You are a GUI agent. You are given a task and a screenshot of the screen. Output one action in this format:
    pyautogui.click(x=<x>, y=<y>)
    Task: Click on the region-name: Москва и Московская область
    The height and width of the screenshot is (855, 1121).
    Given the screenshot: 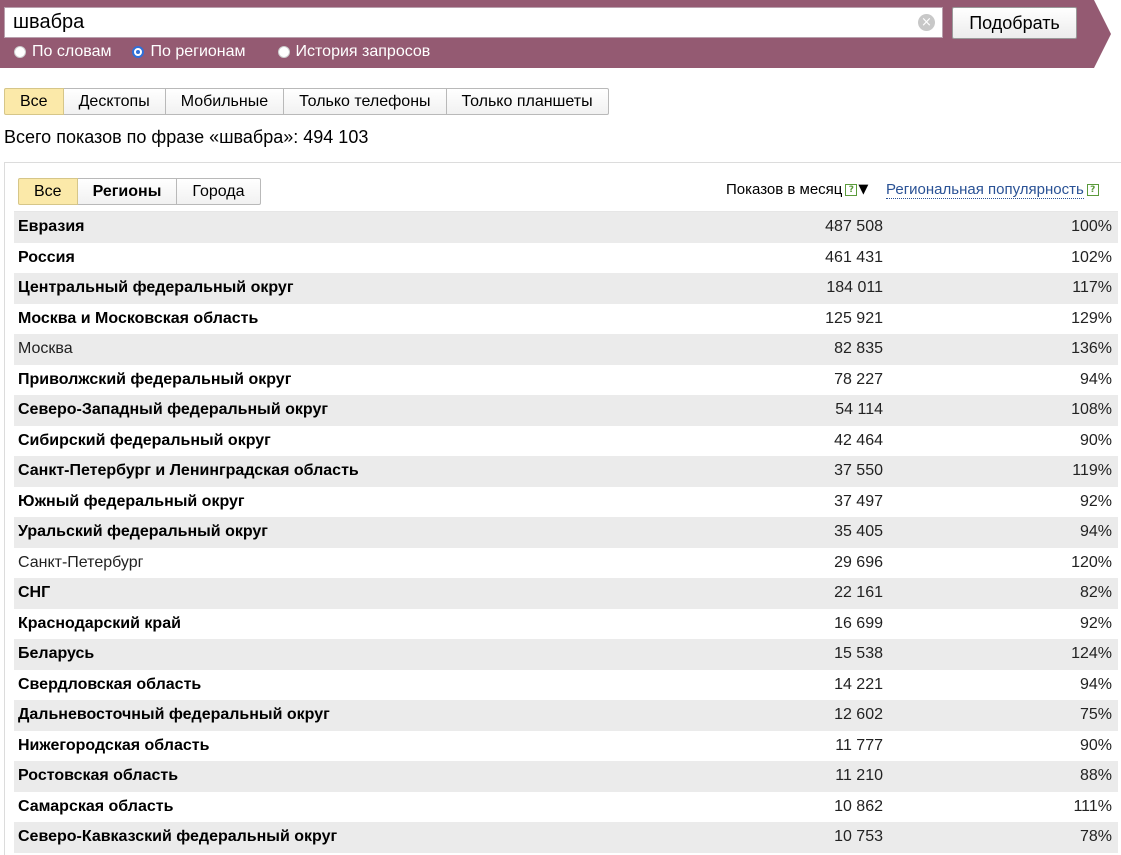 What is the action you would take?
    pyautogui.click(x=138, y=319)
    